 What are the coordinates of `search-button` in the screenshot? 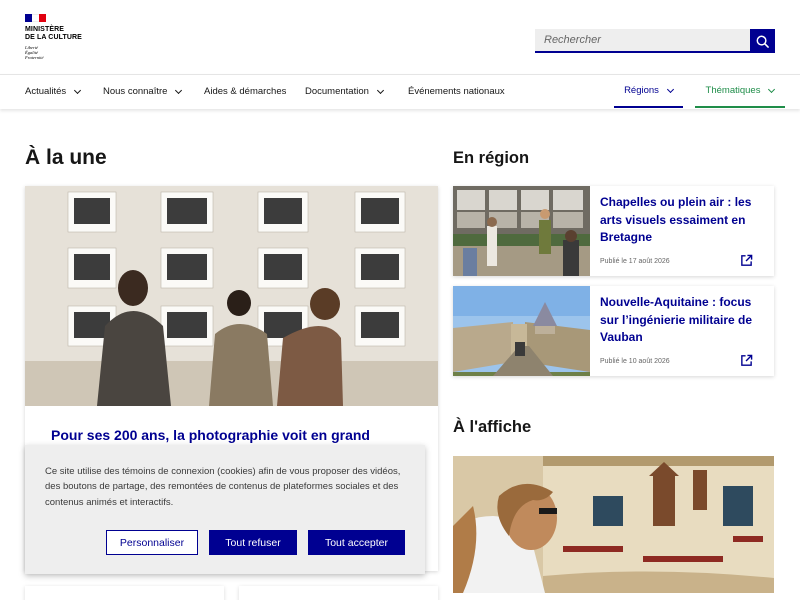 It's located at (762, 41).